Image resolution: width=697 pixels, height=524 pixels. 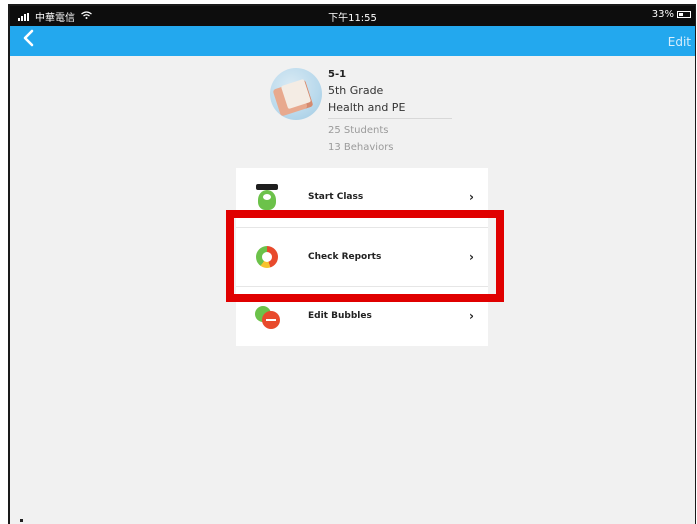 What do you see at coordinates (340, 316) in the screenshot?
I see `menu-item-label: Edit Bubbles` at bounding box center [340, 316].